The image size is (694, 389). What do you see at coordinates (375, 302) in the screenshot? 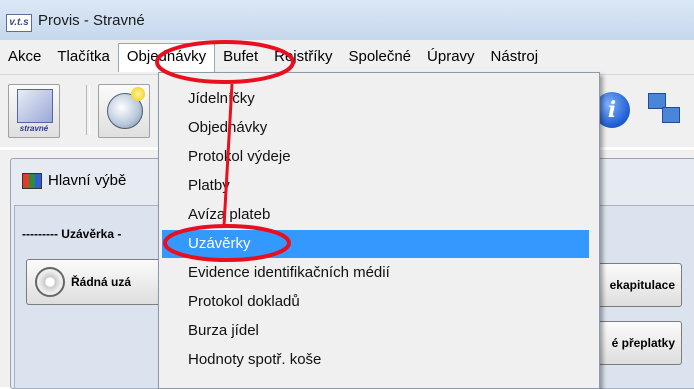
I see `menu-item-protokol-dokladu: Protokol dokladů` at bounding box center [375, 302].